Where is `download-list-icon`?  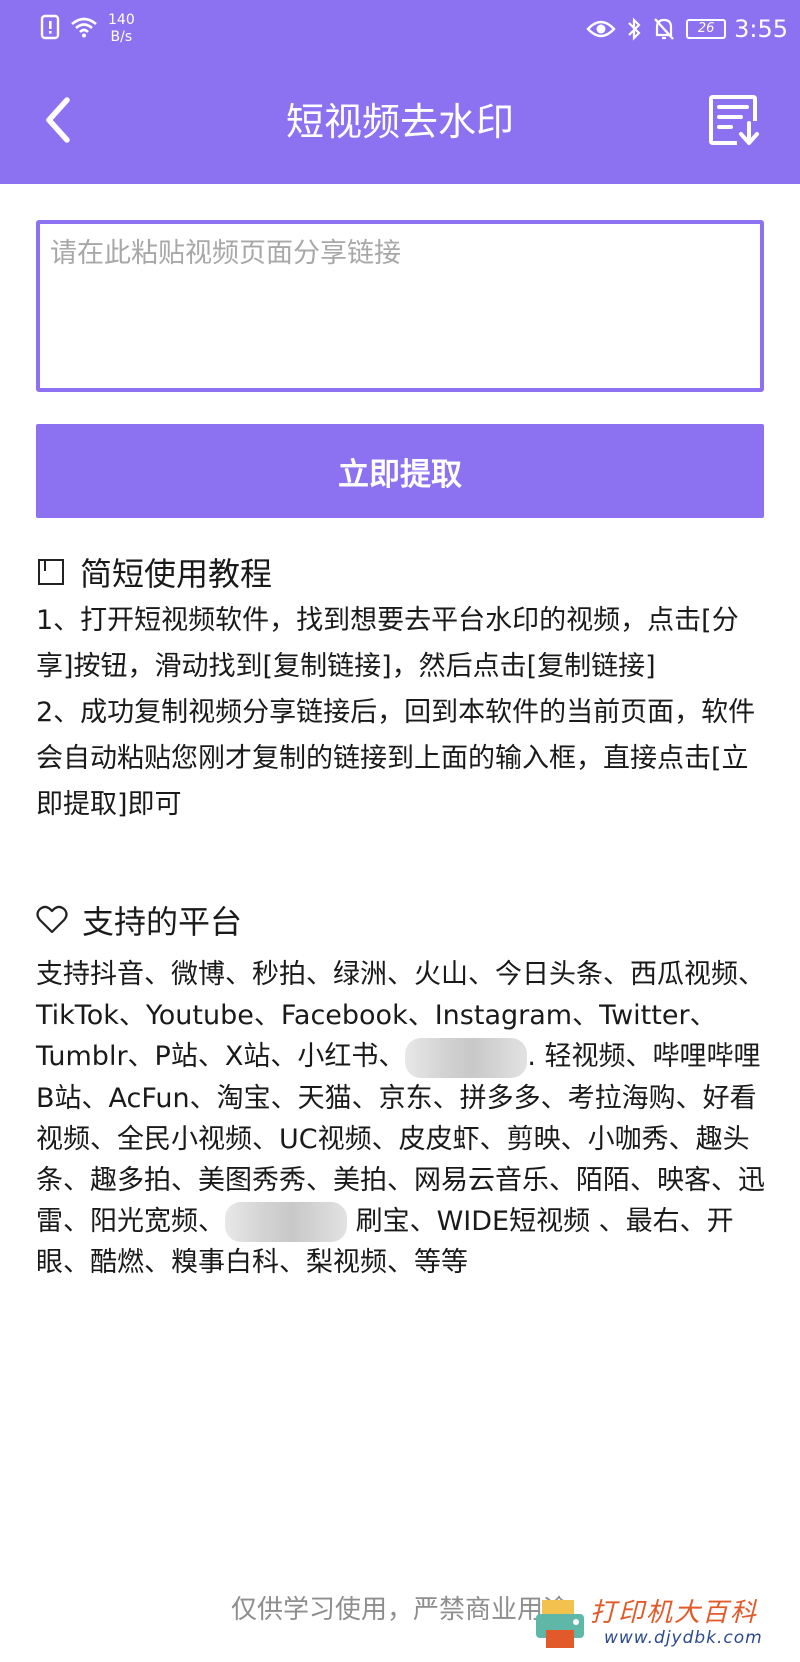 download-list-icon is located at coordinates (734, 122).